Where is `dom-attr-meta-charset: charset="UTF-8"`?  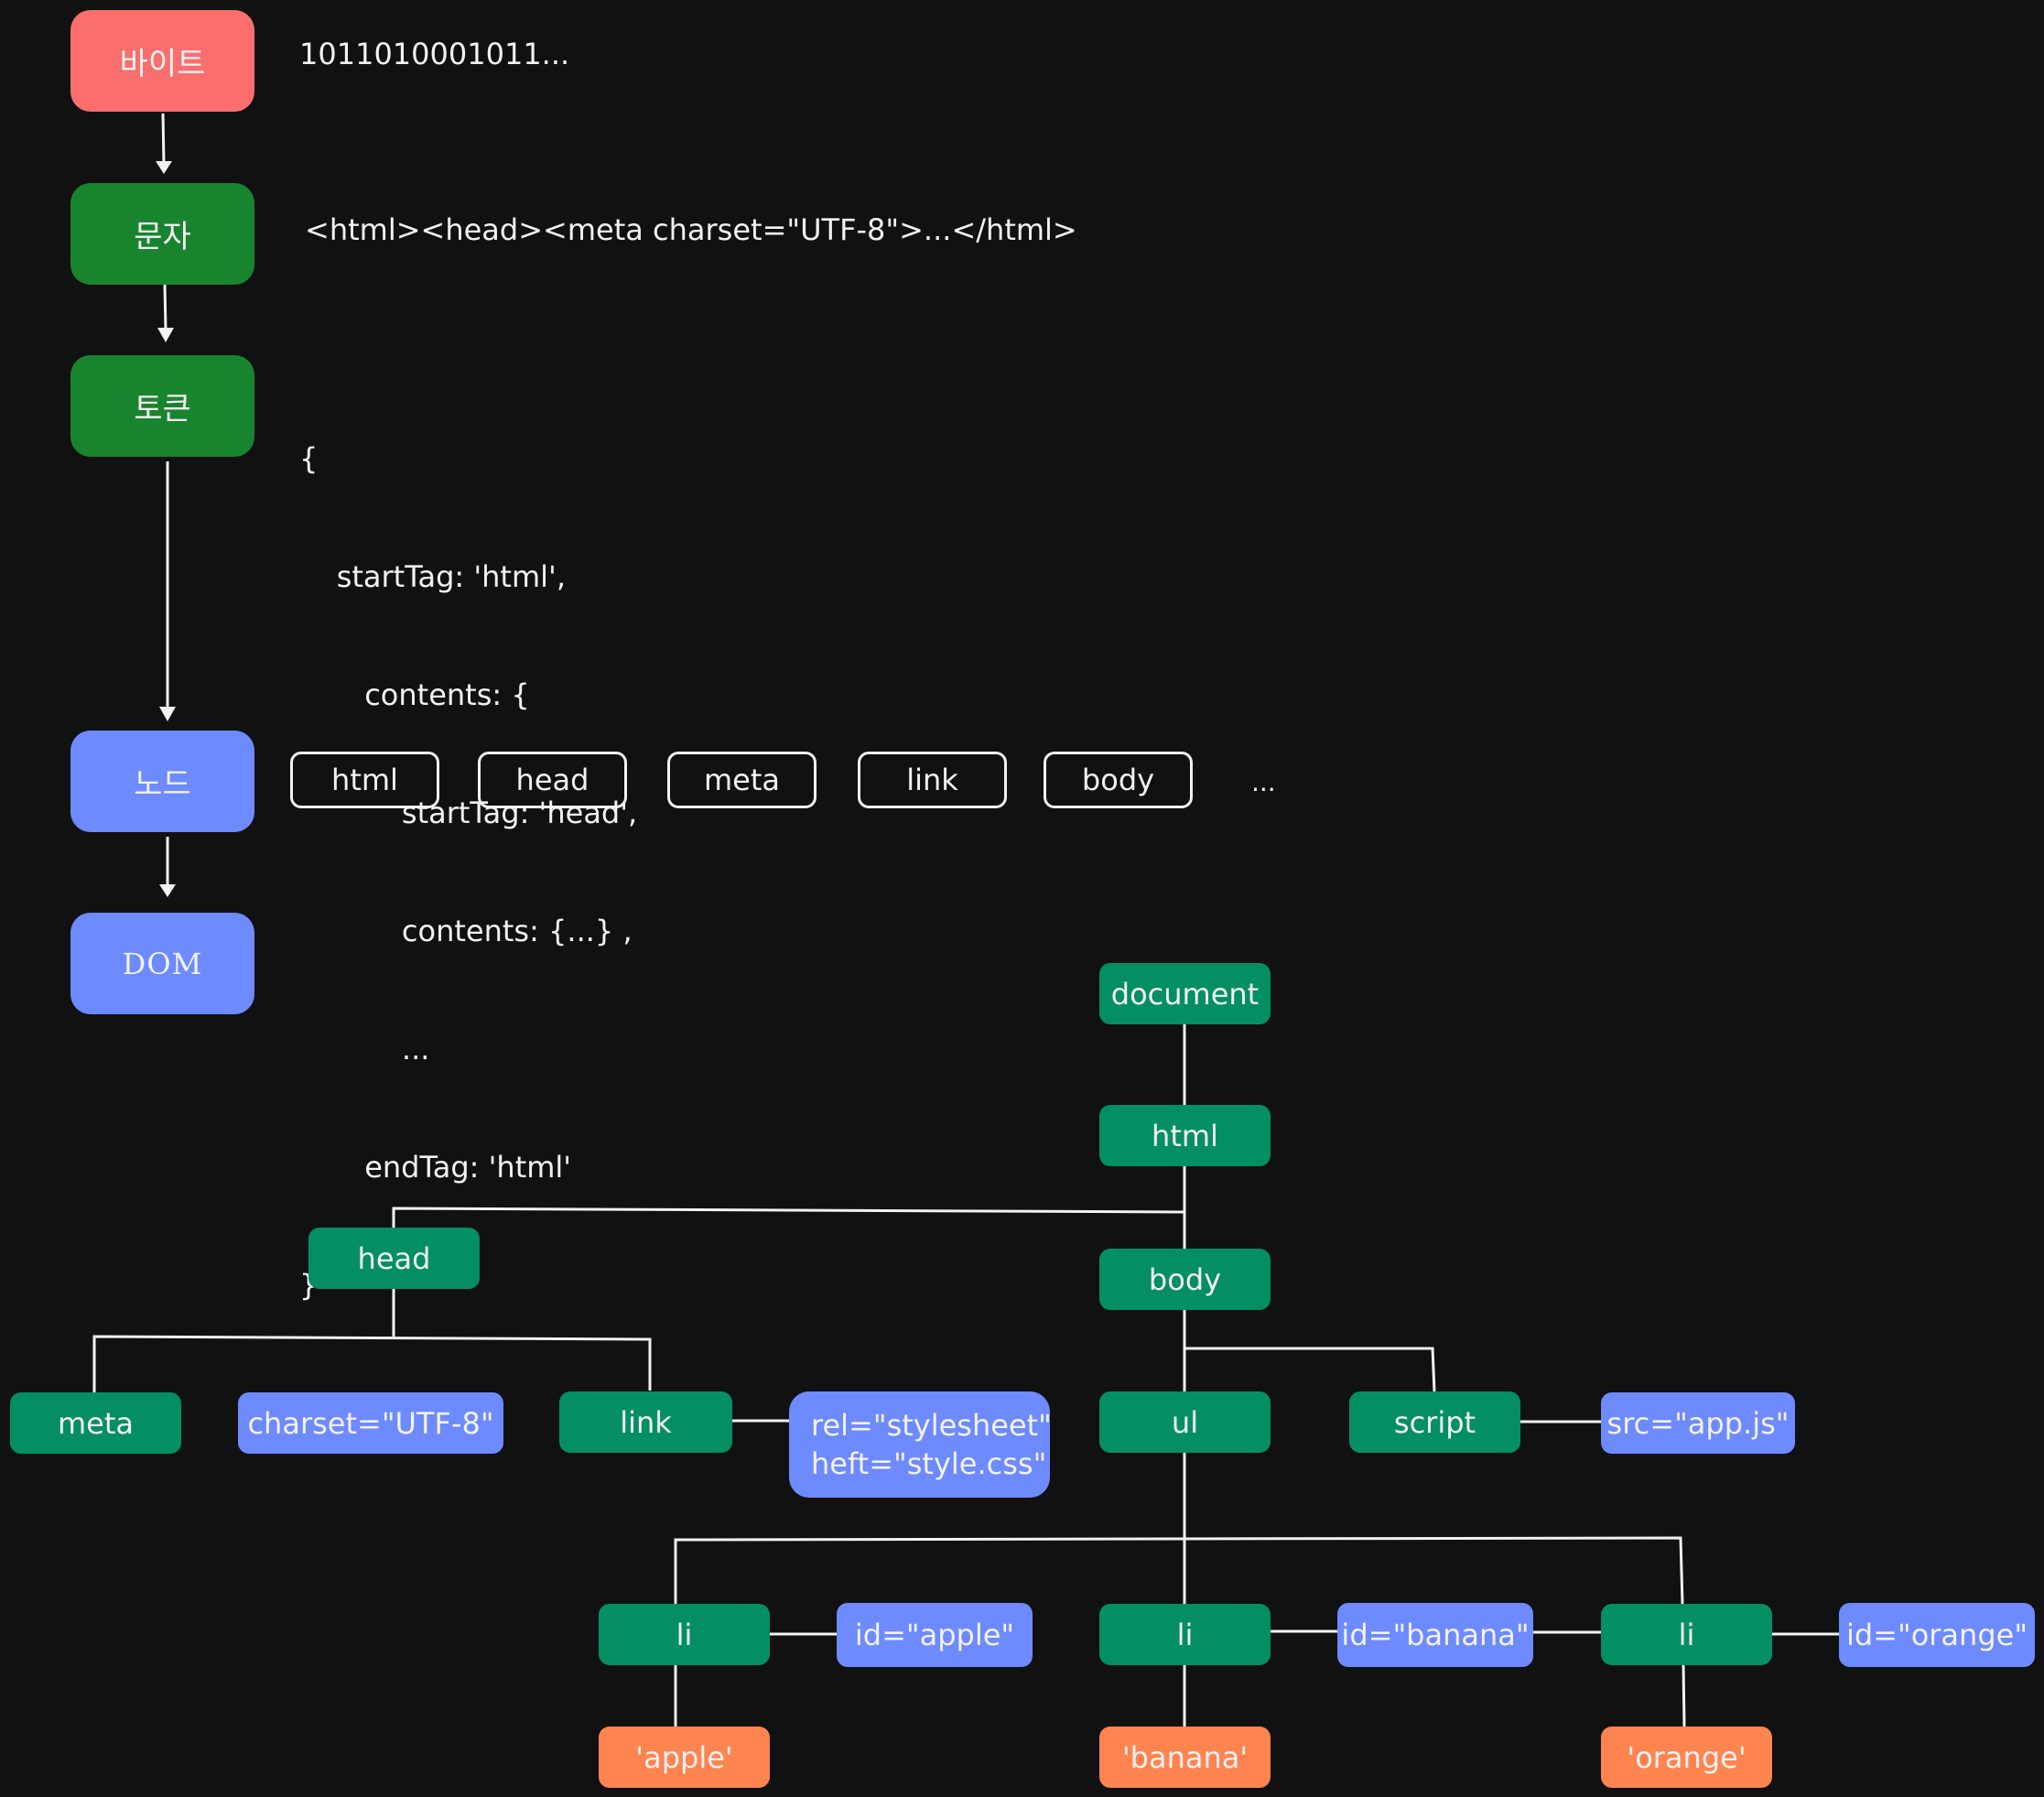
dom-attr-meta-charset: charset="UTF-8" is located at coordinates (370, 1423).